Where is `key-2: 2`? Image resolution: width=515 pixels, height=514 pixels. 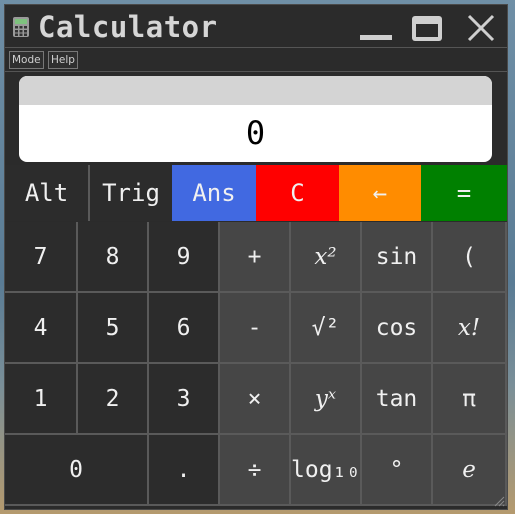 key-2: 2 is located at coordinates (113, 399).